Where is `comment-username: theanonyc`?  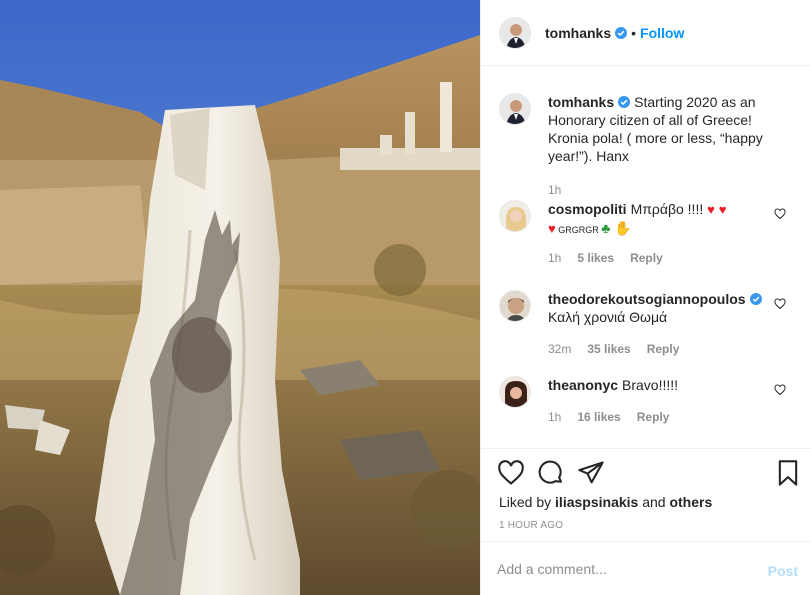 comment-username: theanonyc is located at coordinates (583, 385).